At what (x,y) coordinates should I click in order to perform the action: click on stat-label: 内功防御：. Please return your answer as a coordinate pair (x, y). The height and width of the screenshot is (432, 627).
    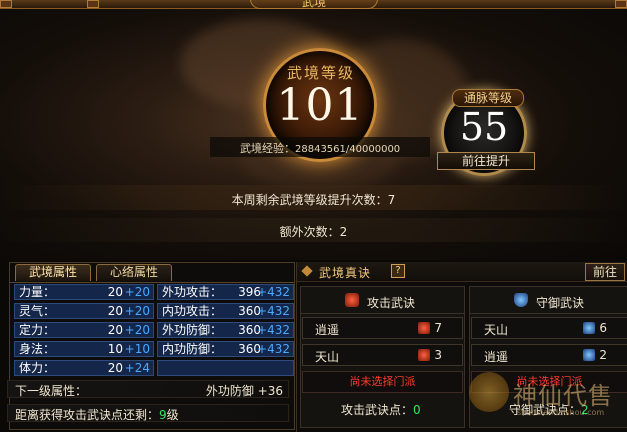
    Looking at the image, I should click on (192, 349).